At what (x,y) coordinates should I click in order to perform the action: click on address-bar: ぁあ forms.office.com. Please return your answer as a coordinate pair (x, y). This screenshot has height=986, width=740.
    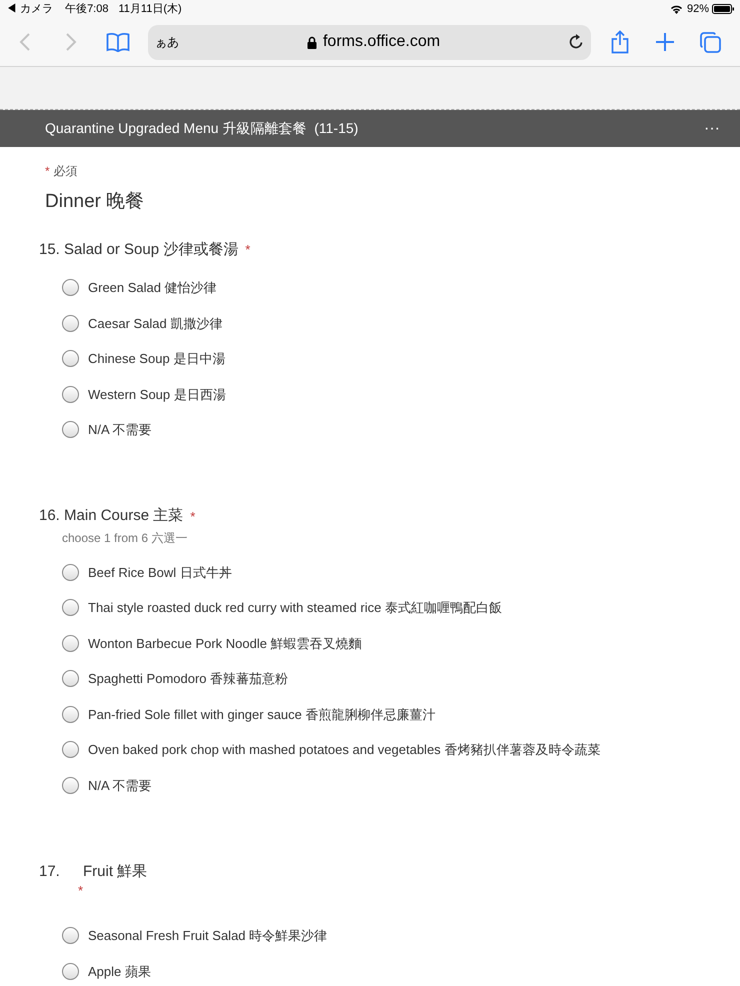
    Looking at the image, I should click on (369, 42).